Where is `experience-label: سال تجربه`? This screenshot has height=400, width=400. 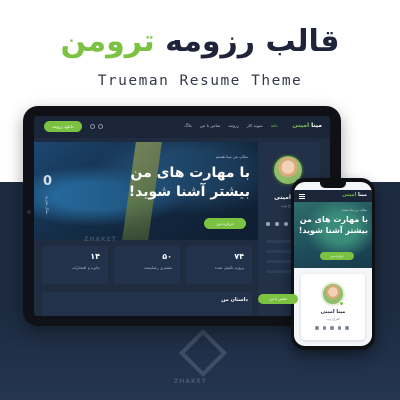 experience-label: سال تجربه is located at coordinates (47, 205).